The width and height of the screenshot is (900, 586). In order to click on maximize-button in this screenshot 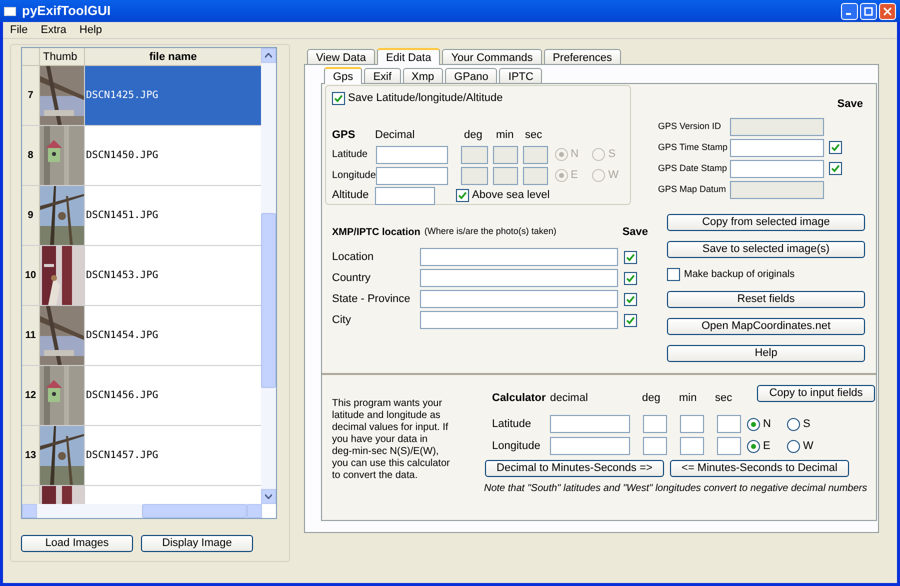, I will do `click(868, 11)`.